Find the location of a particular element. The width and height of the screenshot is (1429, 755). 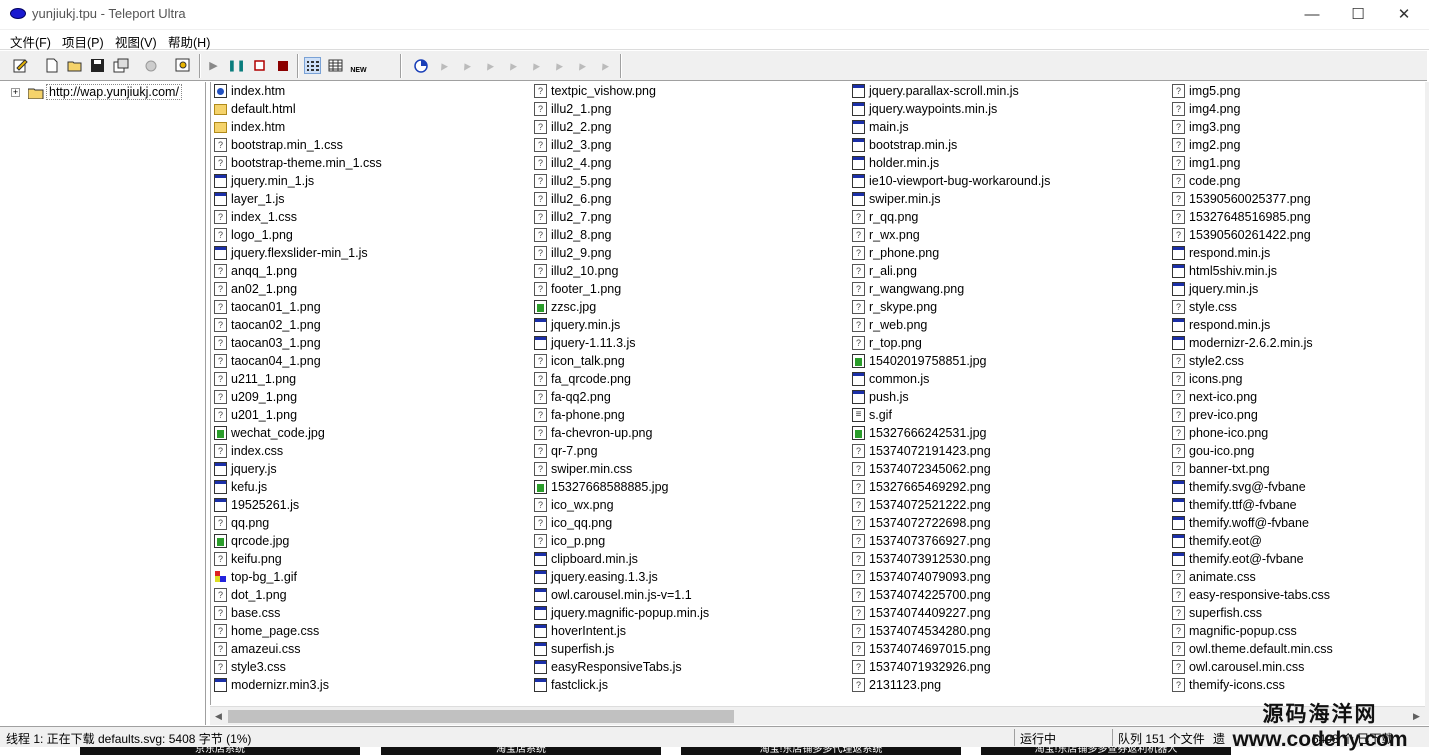

toolbar-separator is located at coordinates (401, 66).